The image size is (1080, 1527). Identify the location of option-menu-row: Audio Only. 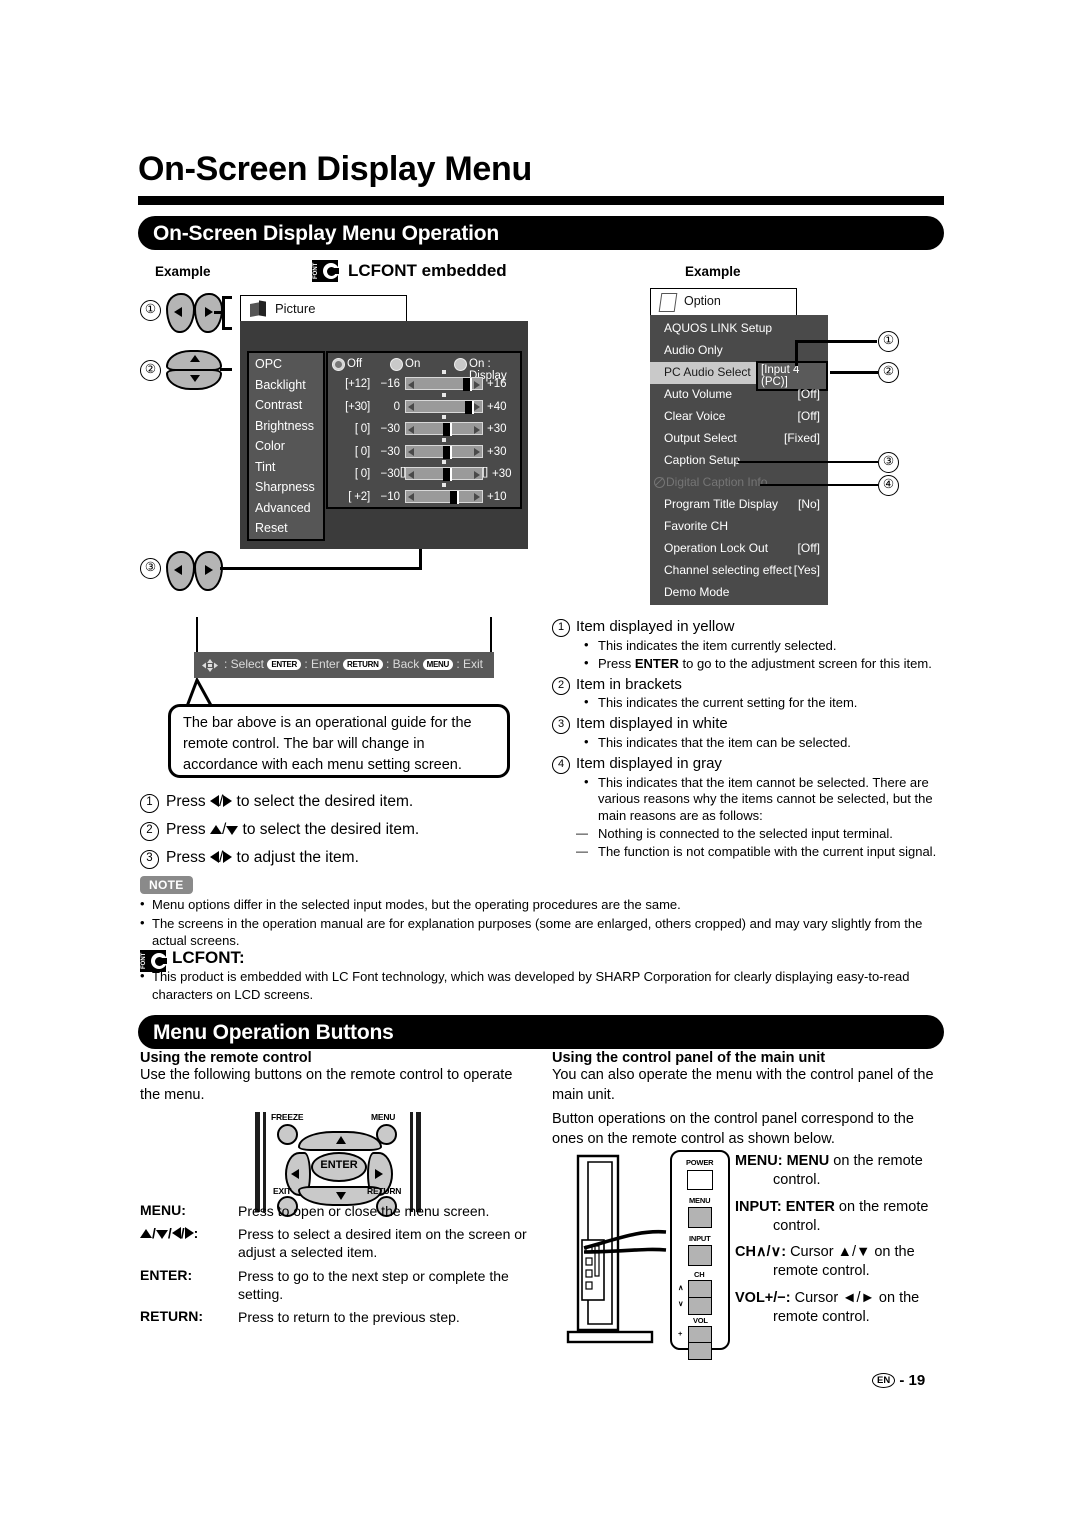
(739, 351).